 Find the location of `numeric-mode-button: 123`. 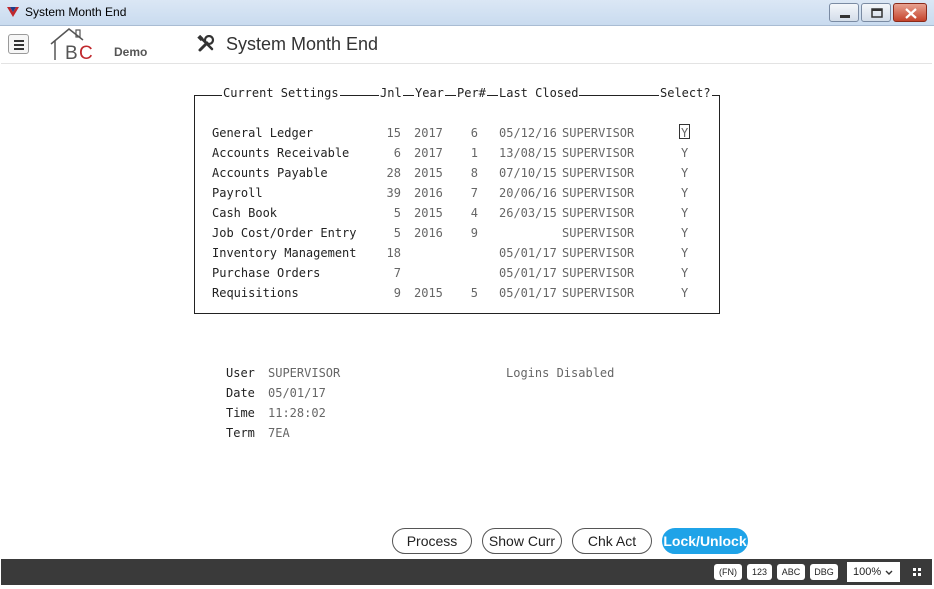

numeric-mode-button: 123 is located at coordinates (759, 572).